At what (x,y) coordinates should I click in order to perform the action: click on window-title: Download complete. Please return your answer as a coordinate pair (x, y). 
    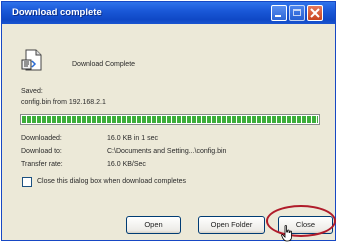
    Looking at the image, I should click on (57, 12).